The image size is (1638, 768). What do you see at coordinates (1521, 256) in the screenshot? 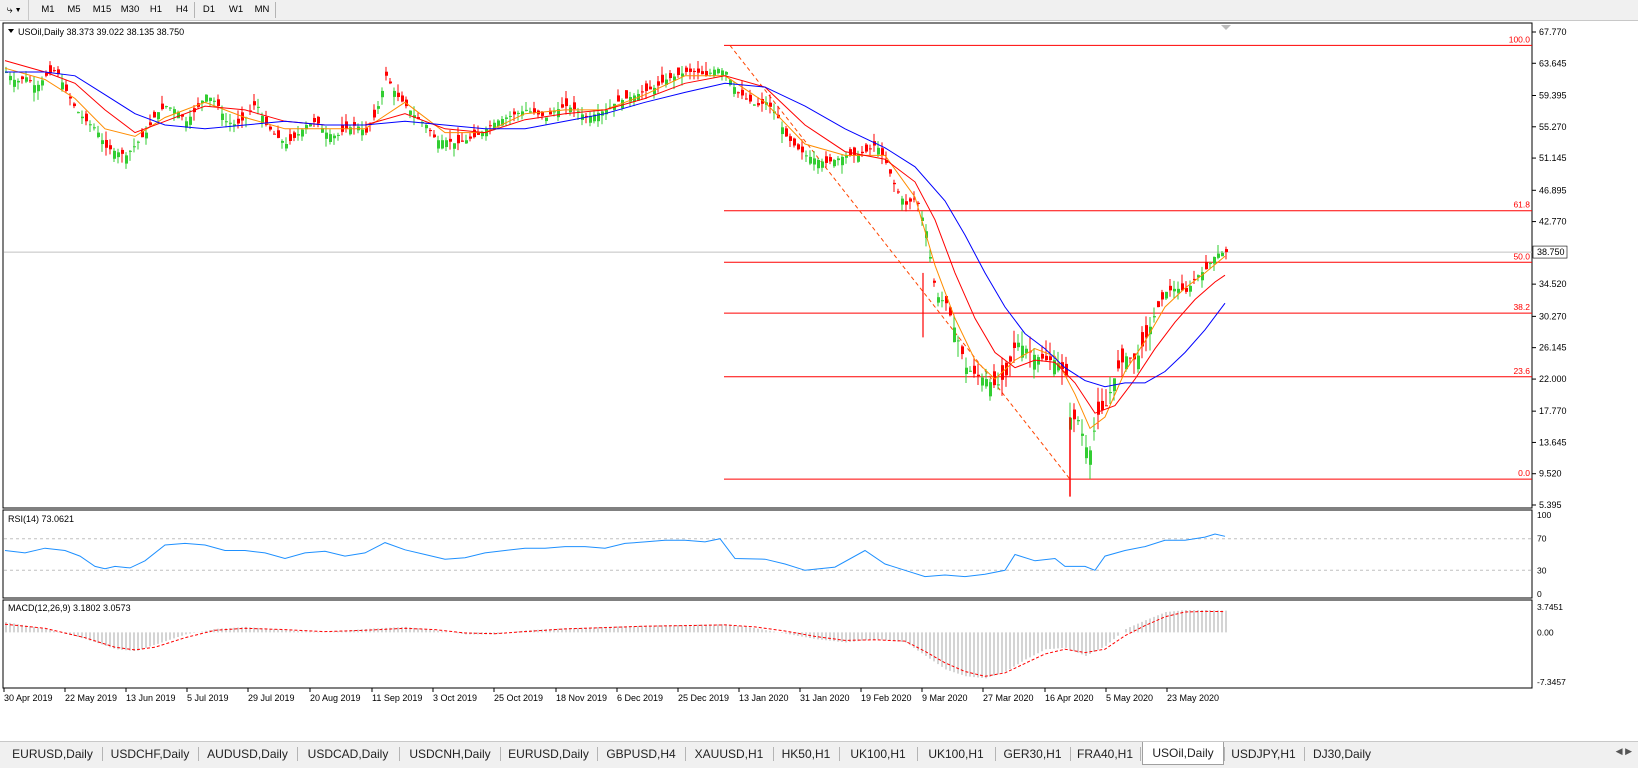
I see `fib-level-label: 50.0` at bounding box center [1521, 256].